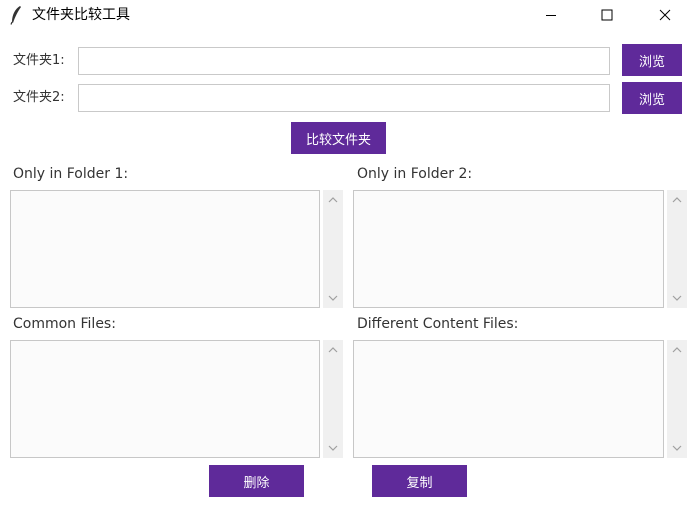  What do you see at coordinates (347, 15) in the screenshot?
I see `title-bar: 文件夹比较工具` at bounding box center [347, 15].